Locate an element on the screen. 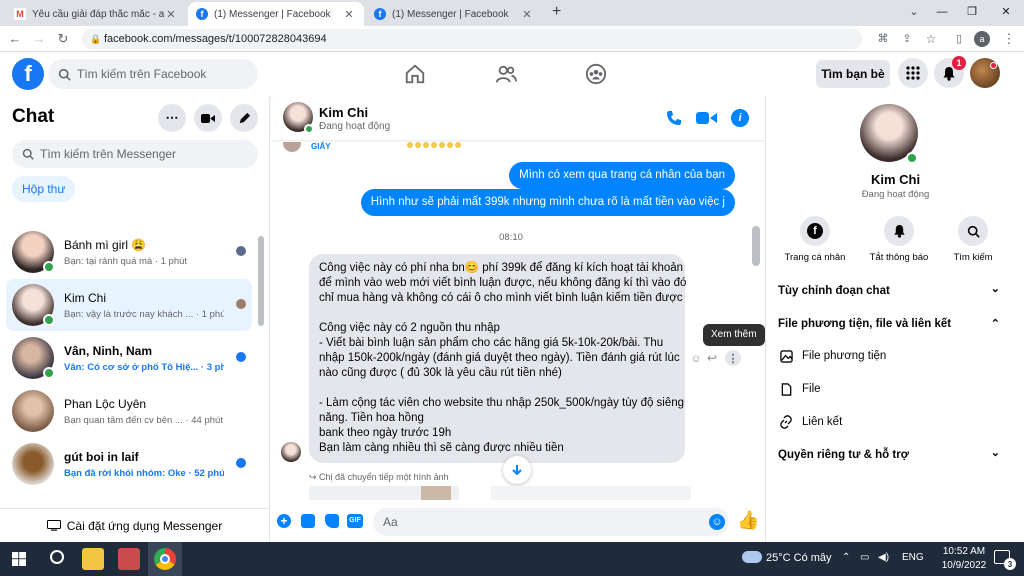  gif-icon: GIF is located at coordinates (355, 521).